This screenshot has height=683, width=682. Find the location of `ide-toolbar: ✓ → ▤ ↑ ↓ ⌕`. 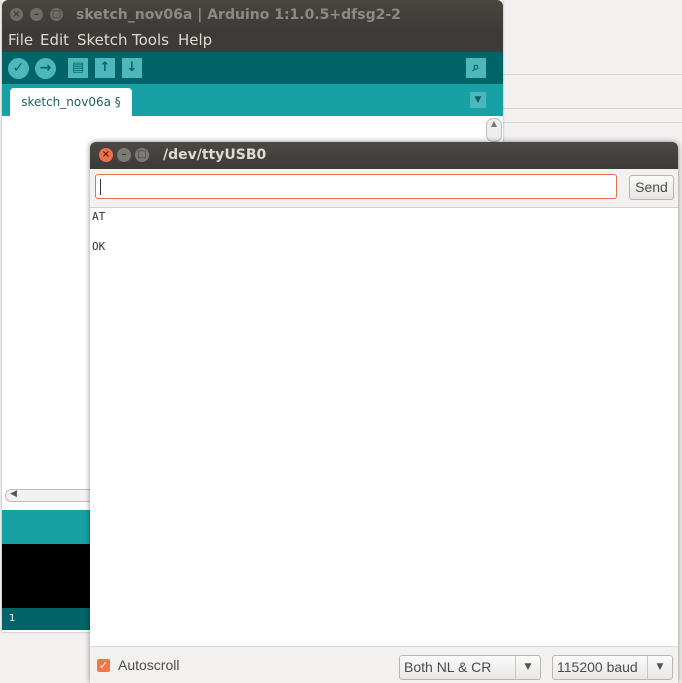

ide-toolbar: ✓ → ▤ ↑ ↓ ⌕ is located at coordinates (252, 68).